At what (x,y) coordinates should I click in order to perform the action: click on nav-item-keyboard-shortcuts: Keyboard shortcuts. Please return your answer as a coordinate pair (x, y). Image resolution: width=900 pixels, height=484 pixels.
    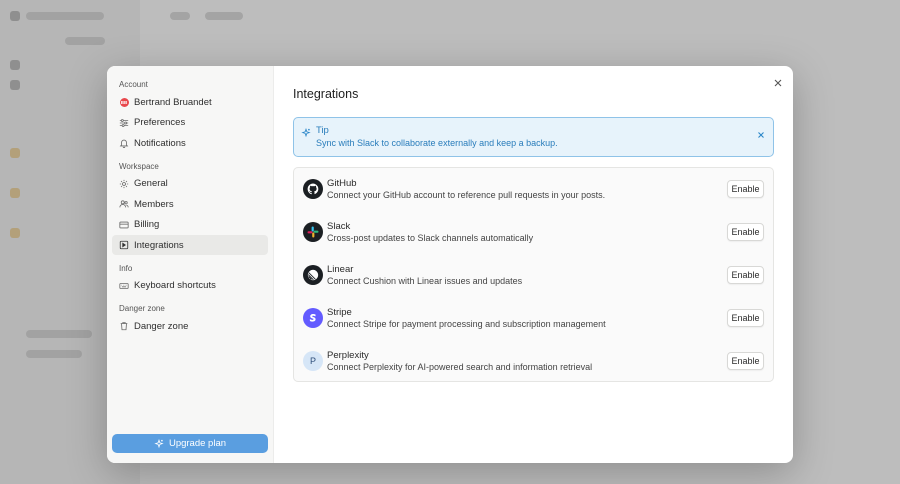
    Looking at the image, I should click on (190, 286).